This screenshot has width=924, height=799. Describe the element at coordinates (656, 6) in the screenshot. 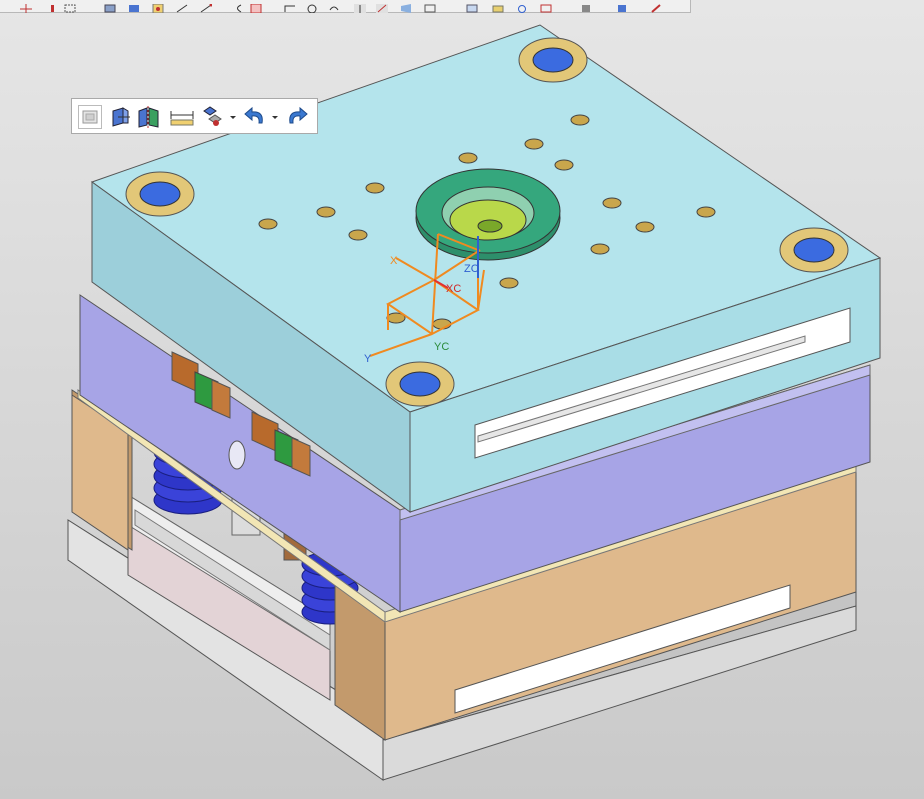

I see `pen-icon` at that location.